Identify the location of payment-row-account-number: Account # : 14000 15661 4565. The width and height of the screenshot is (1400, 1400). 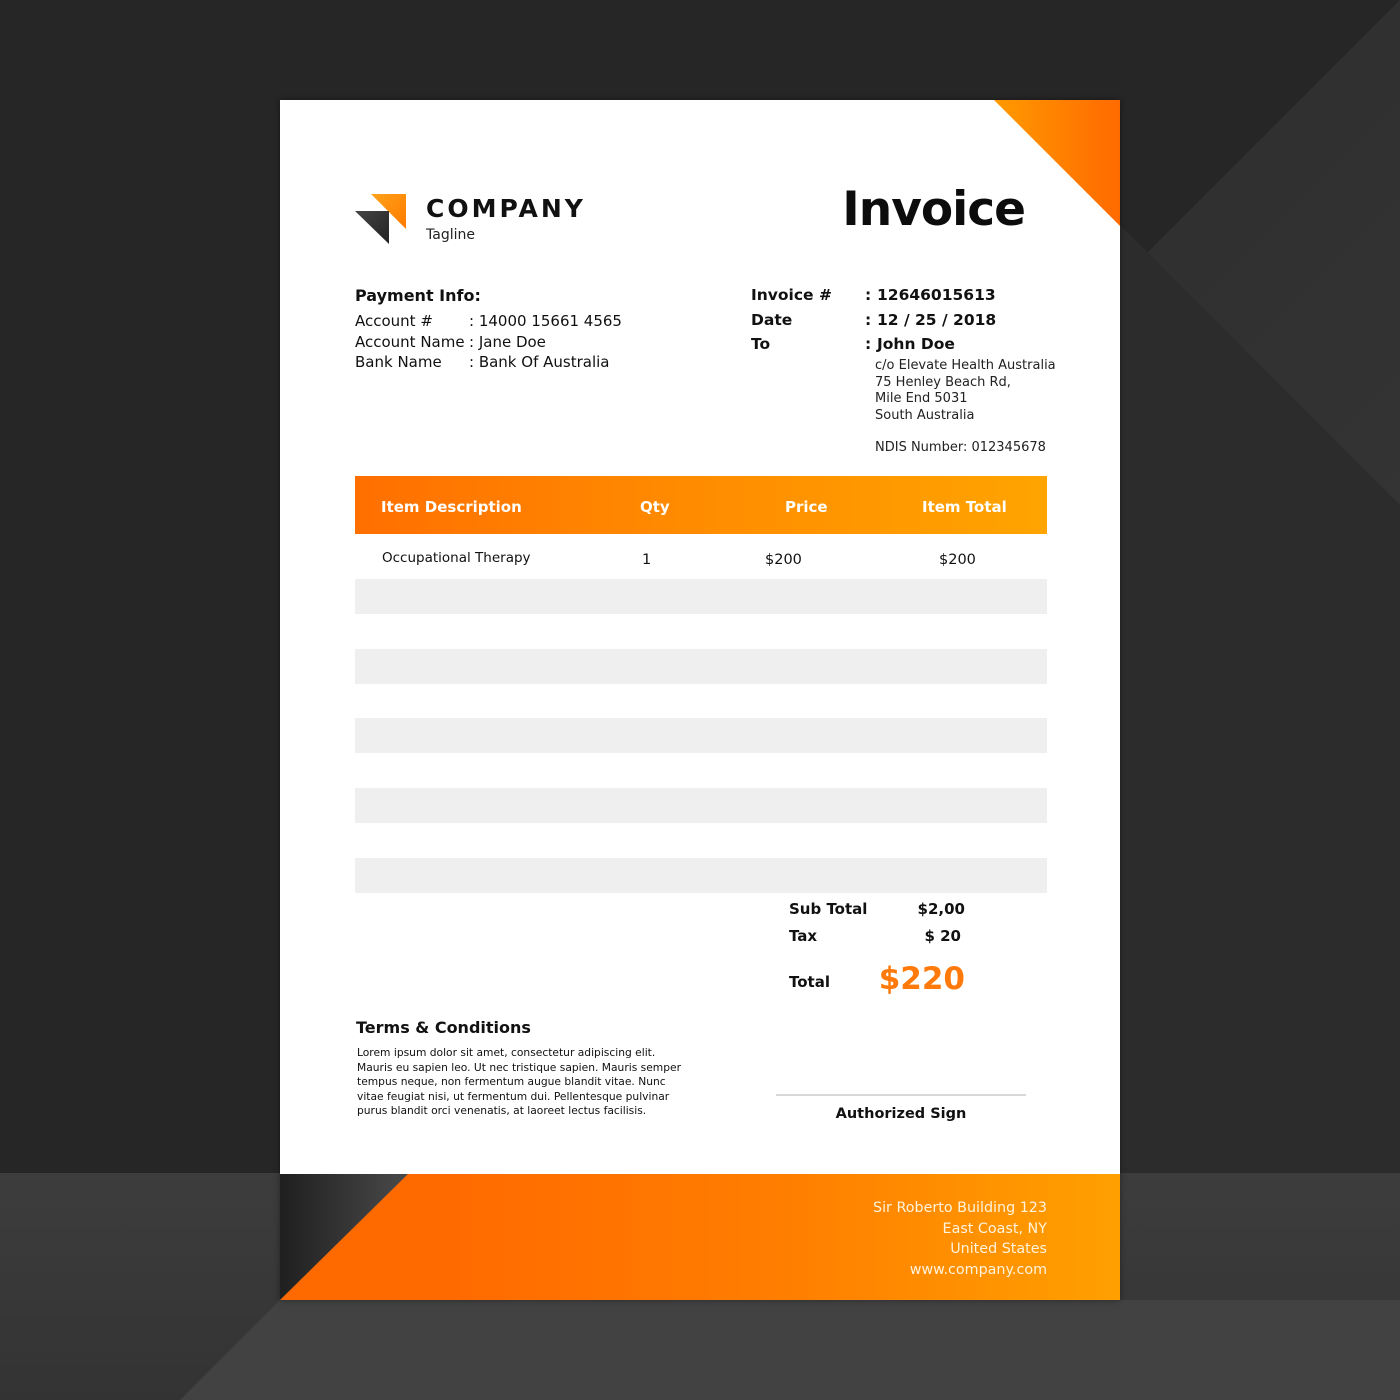
(488, 322).